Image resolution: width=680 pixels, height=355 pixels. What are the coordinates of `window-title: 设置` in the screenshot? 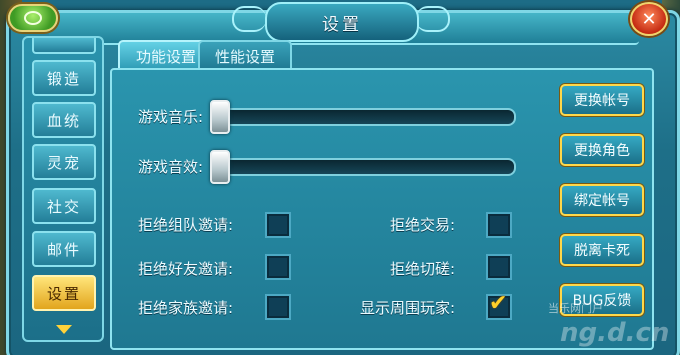 It's located at (342, 22).